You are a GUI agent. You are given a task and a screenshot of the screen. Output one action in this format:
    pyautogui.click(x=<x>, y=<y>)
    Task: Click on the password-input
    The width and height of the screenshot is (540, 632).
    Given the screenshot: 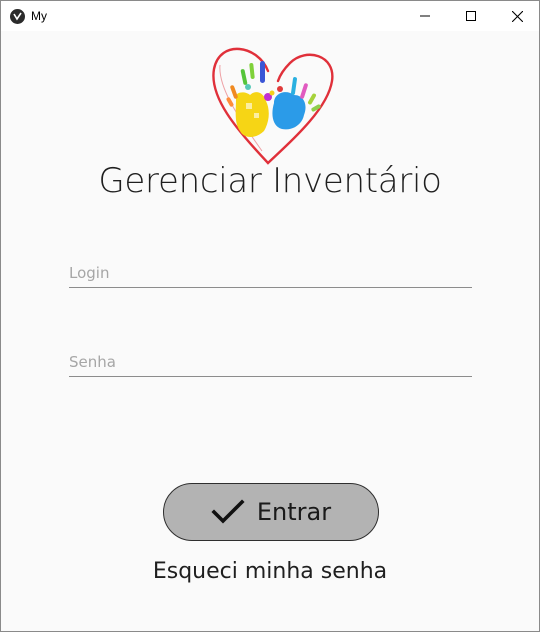 What is the action you would take?
    pyautogui.click(x=270, y=359)
    